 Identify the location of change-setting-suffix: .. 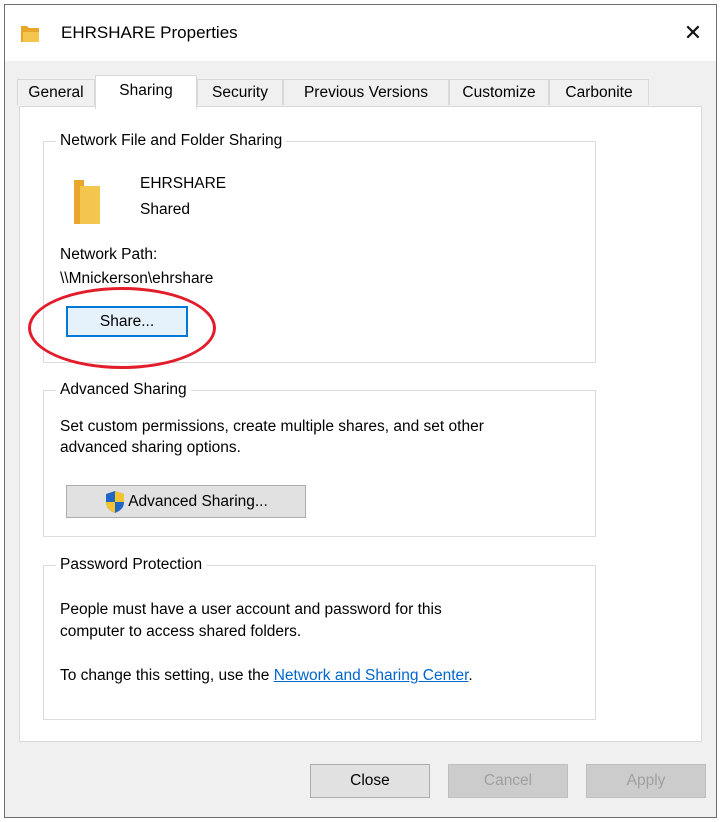
(470, 675).